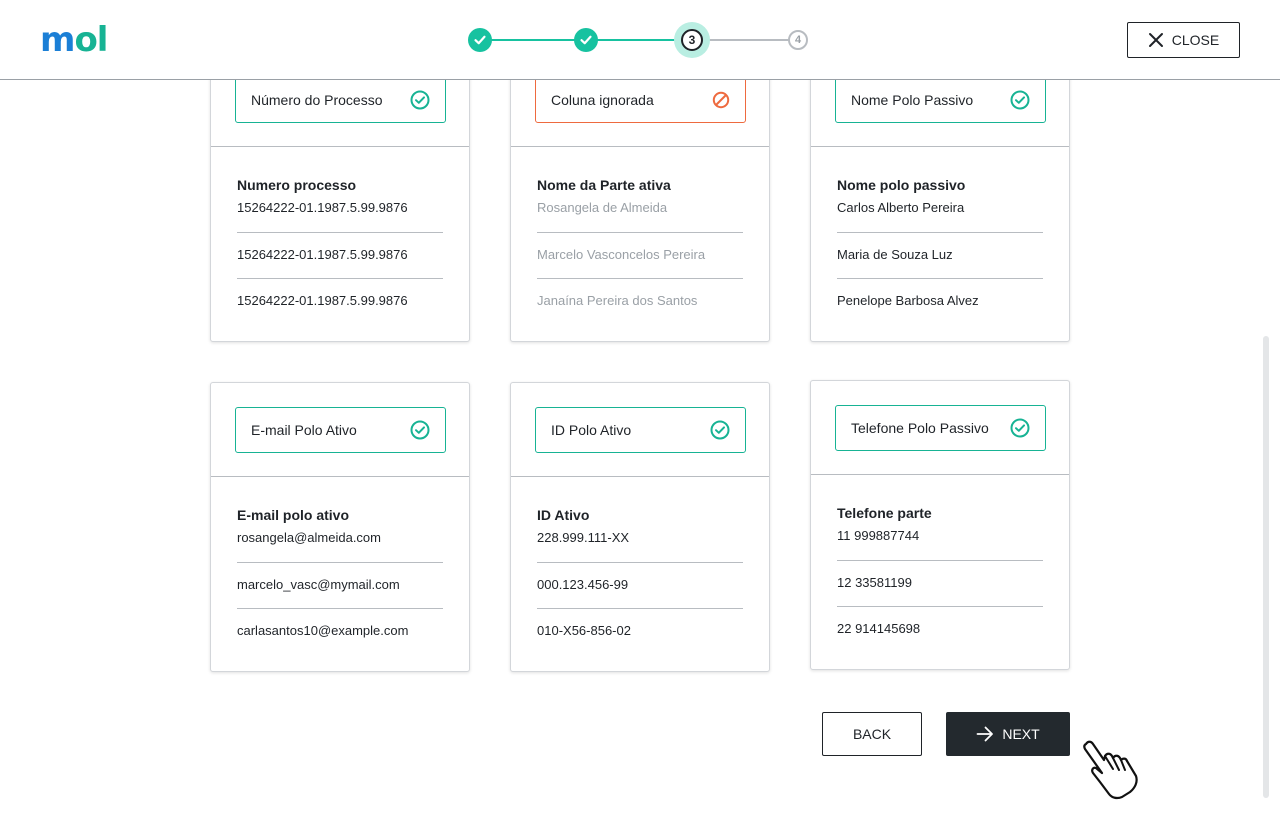 This screenshot has height=824, width=1280. I want to click on step-4-pending: 4, so click(798, 40).